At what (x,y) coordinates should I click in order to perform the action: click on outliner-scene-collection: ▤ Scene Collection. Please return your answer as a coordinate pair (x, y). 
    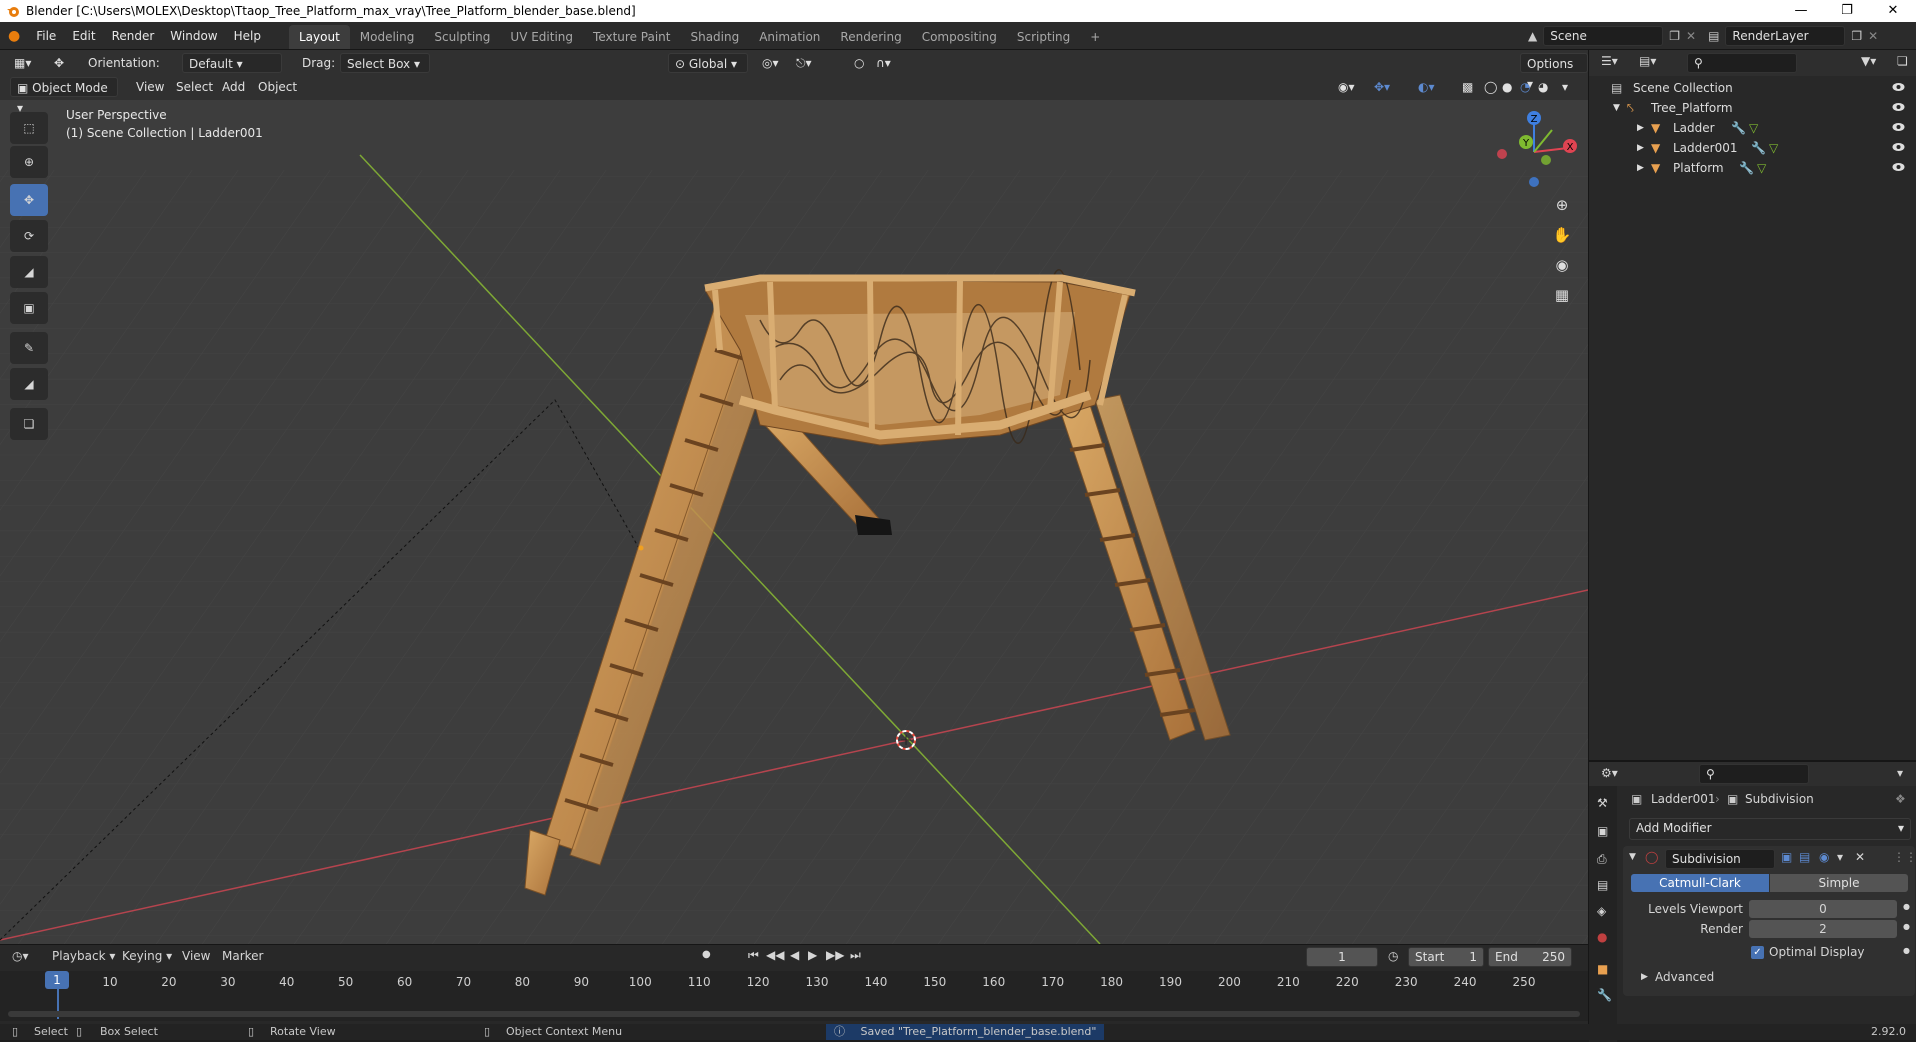
    Looking at the image, I should click on (1752, 88).